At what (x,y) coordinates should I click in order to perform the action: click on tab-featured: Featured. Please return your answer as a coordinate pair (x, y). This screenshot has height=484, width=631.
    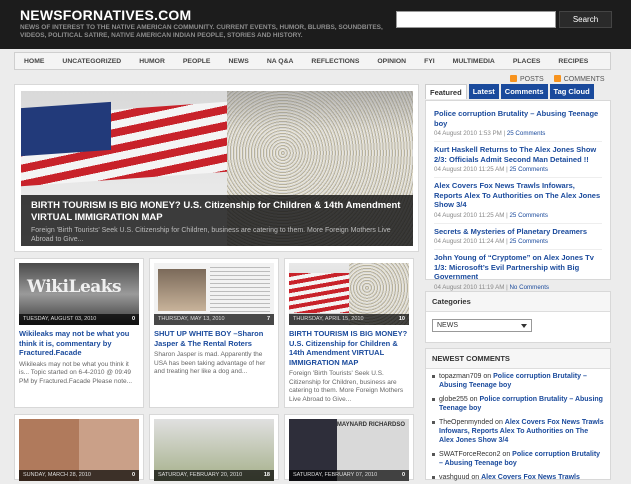
    Looking at the image, I should click on (446, 91).